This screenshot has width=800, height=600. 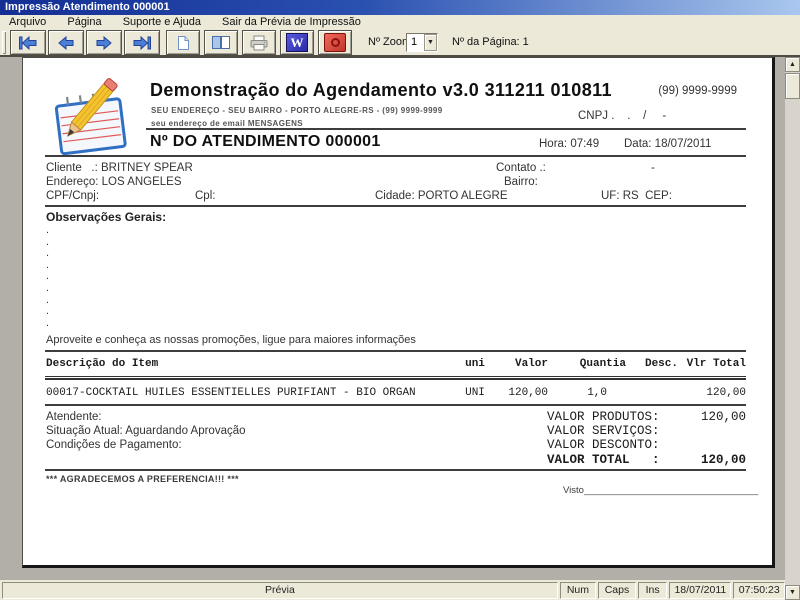 I want to click on valor-desconto-label: VALOR DESCONTO:, so click(x=603, y=445).